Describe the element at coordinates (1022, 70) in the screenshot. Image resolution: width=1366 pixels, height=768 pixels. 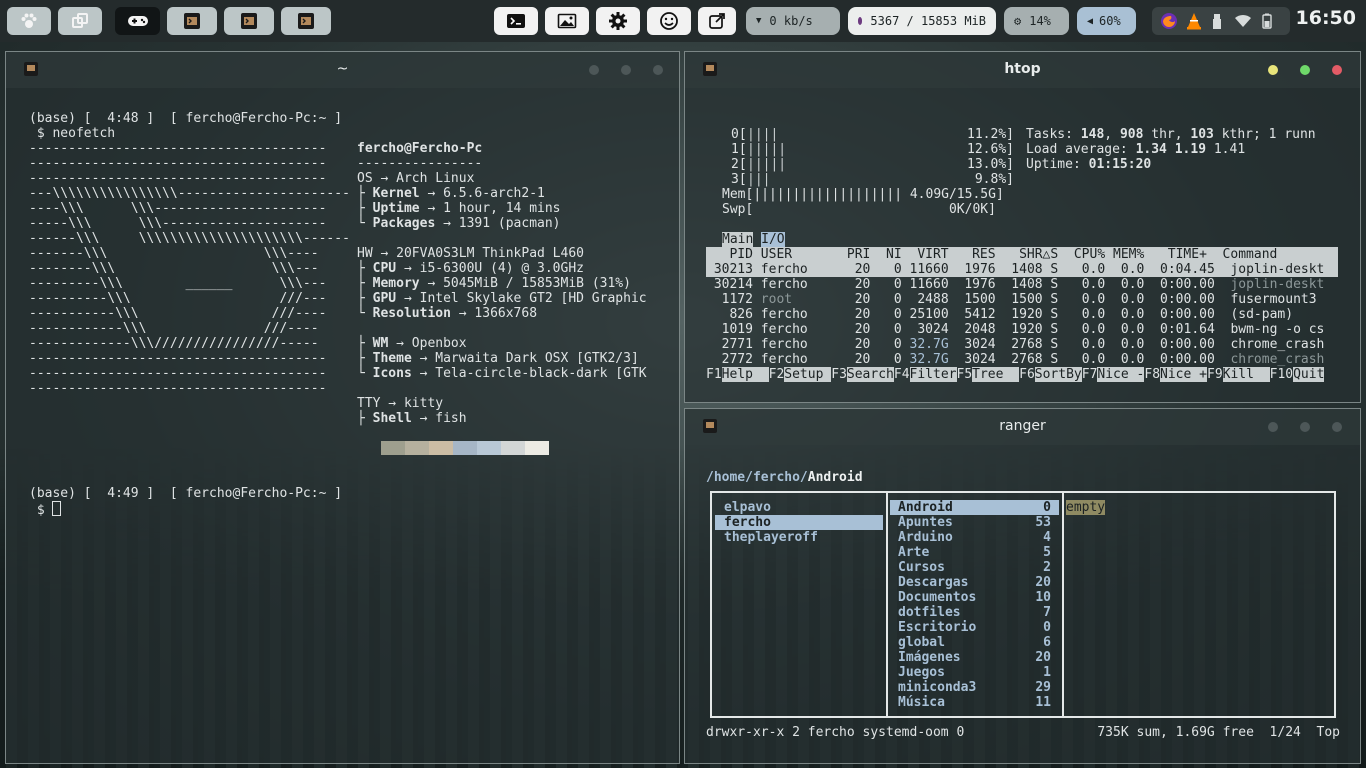
I see `window-titlebar: htop` at that location.